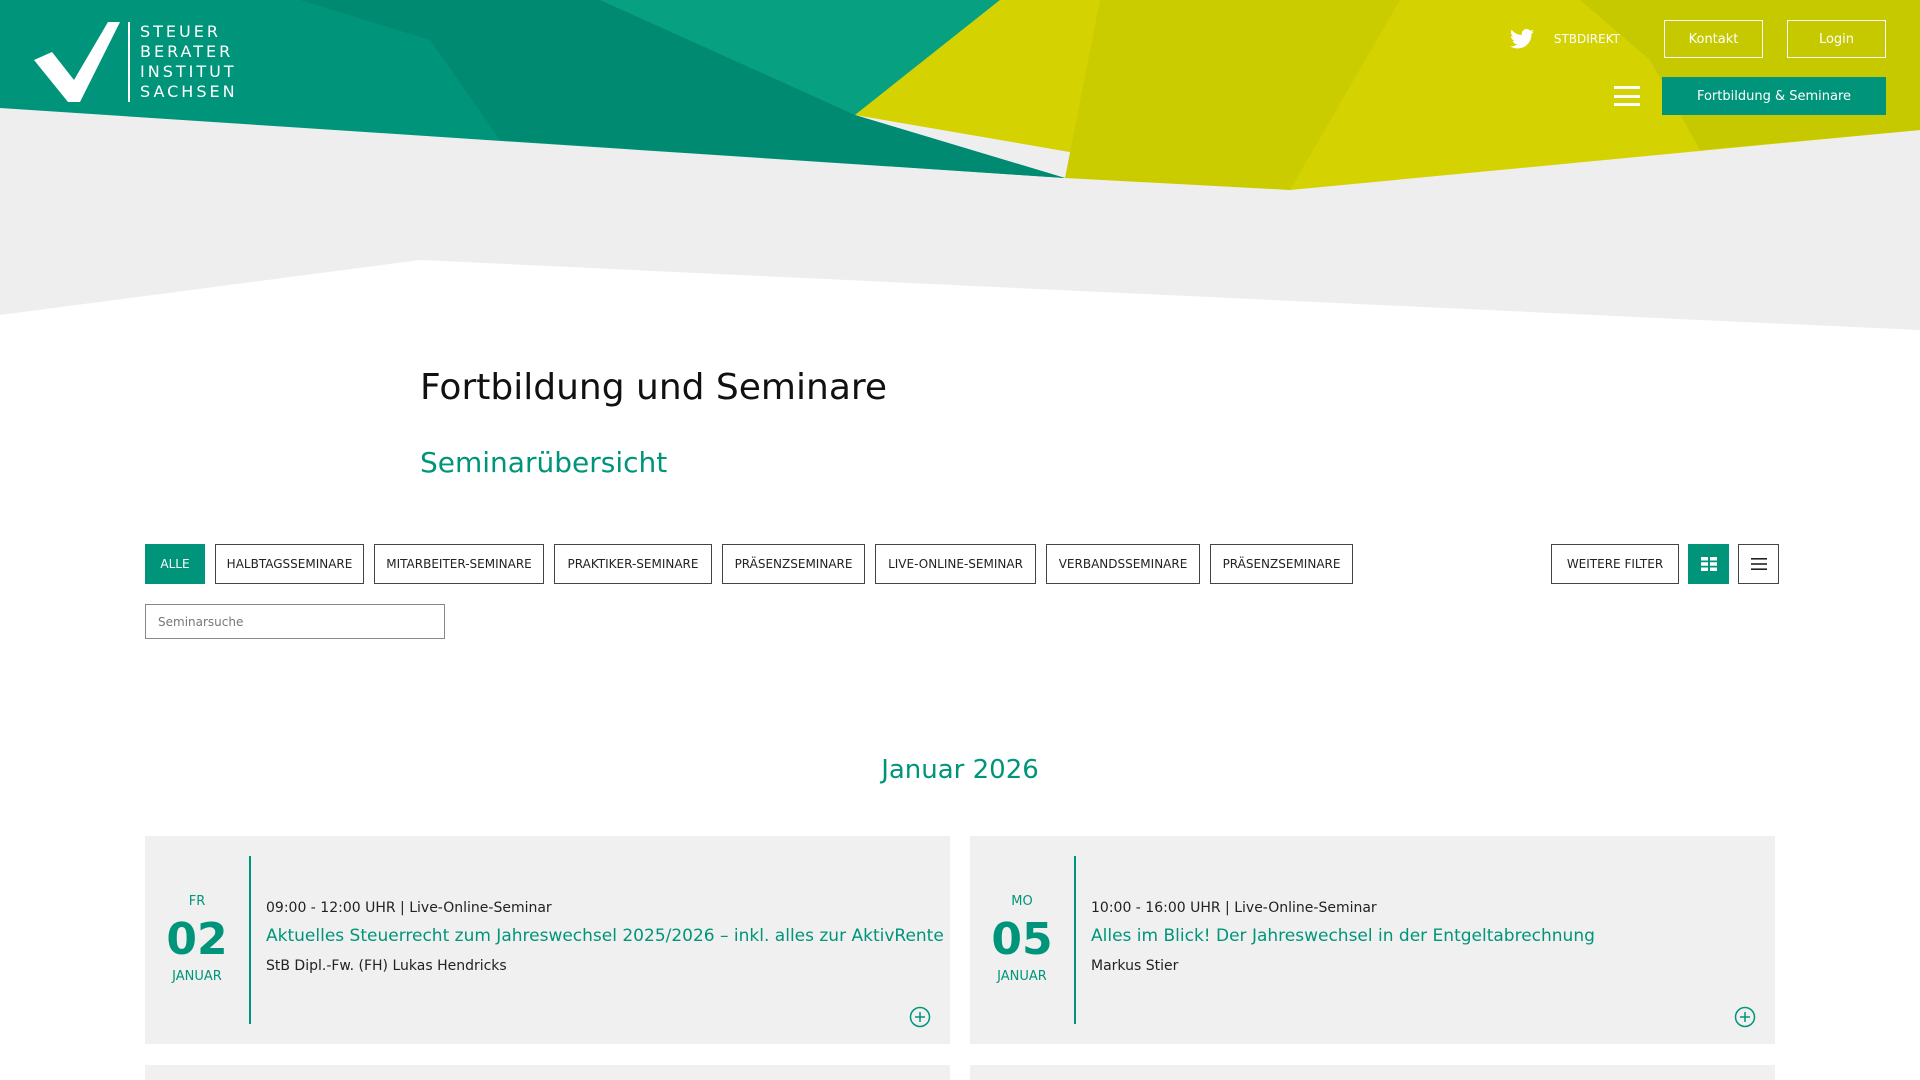 This screenshot has height=1080, width=1920. I want to click on logo-line-1: STEUER, so click(180, 31).